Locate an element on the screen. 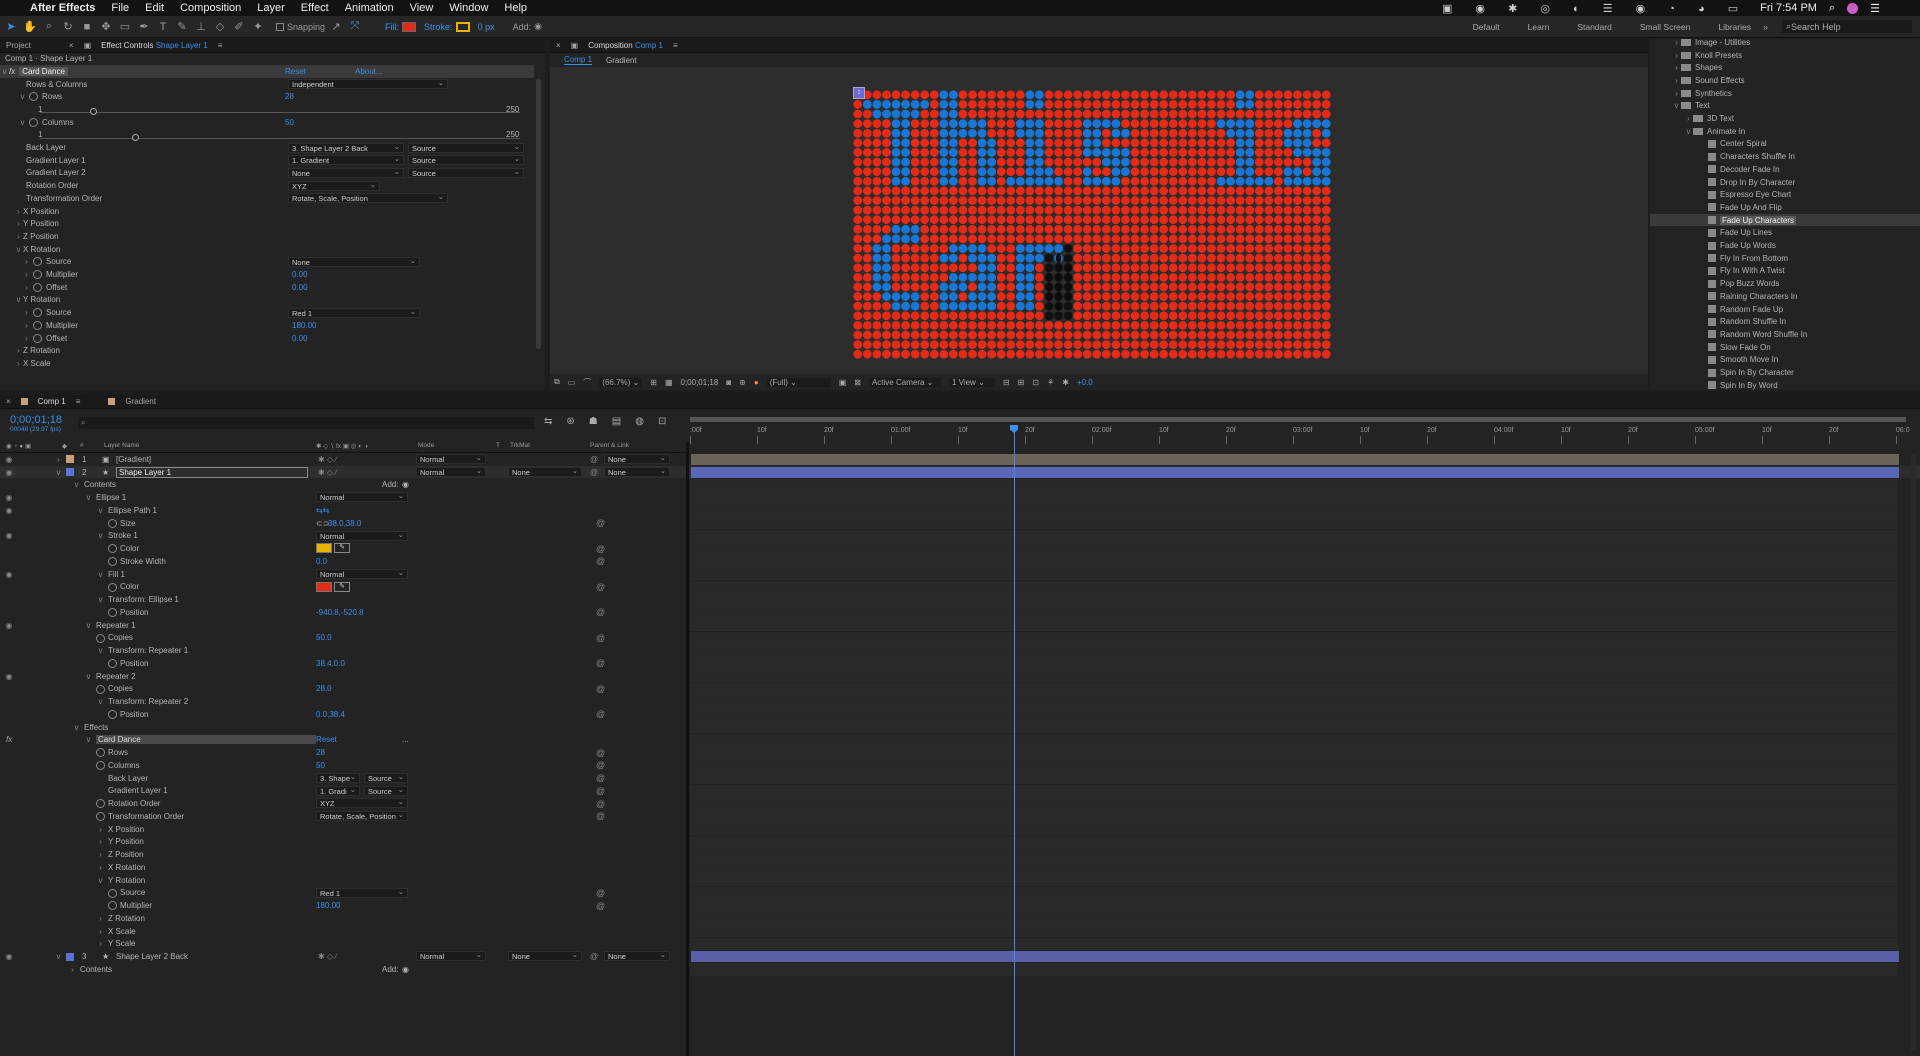 This screenshot has height=1056, width=1920. effects-item: Random Fade Up is located at coordinates (1785, 309).